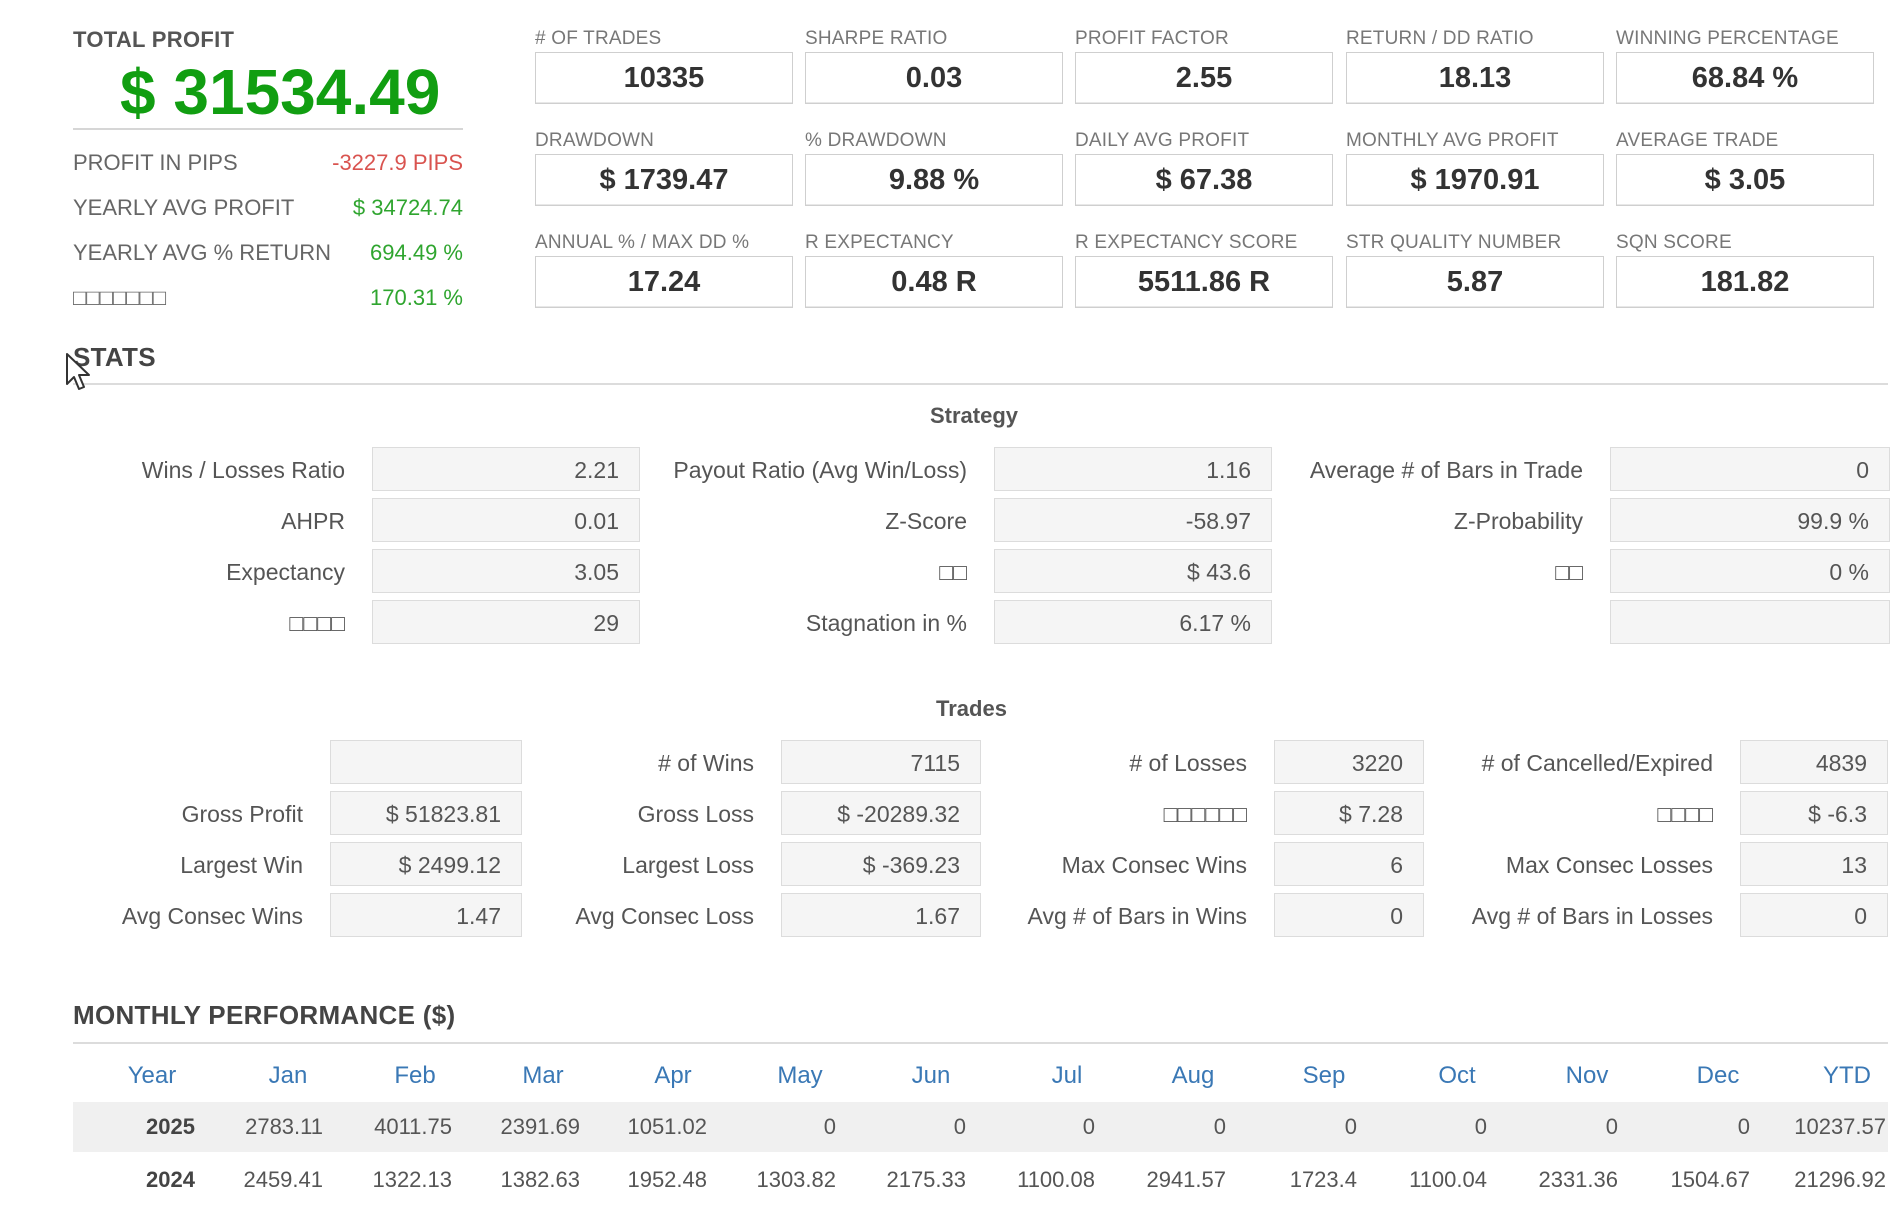 This screenshot has width=1899, height=1212. I want to click on summary-label: □□□□□□□, so click(120, 297).